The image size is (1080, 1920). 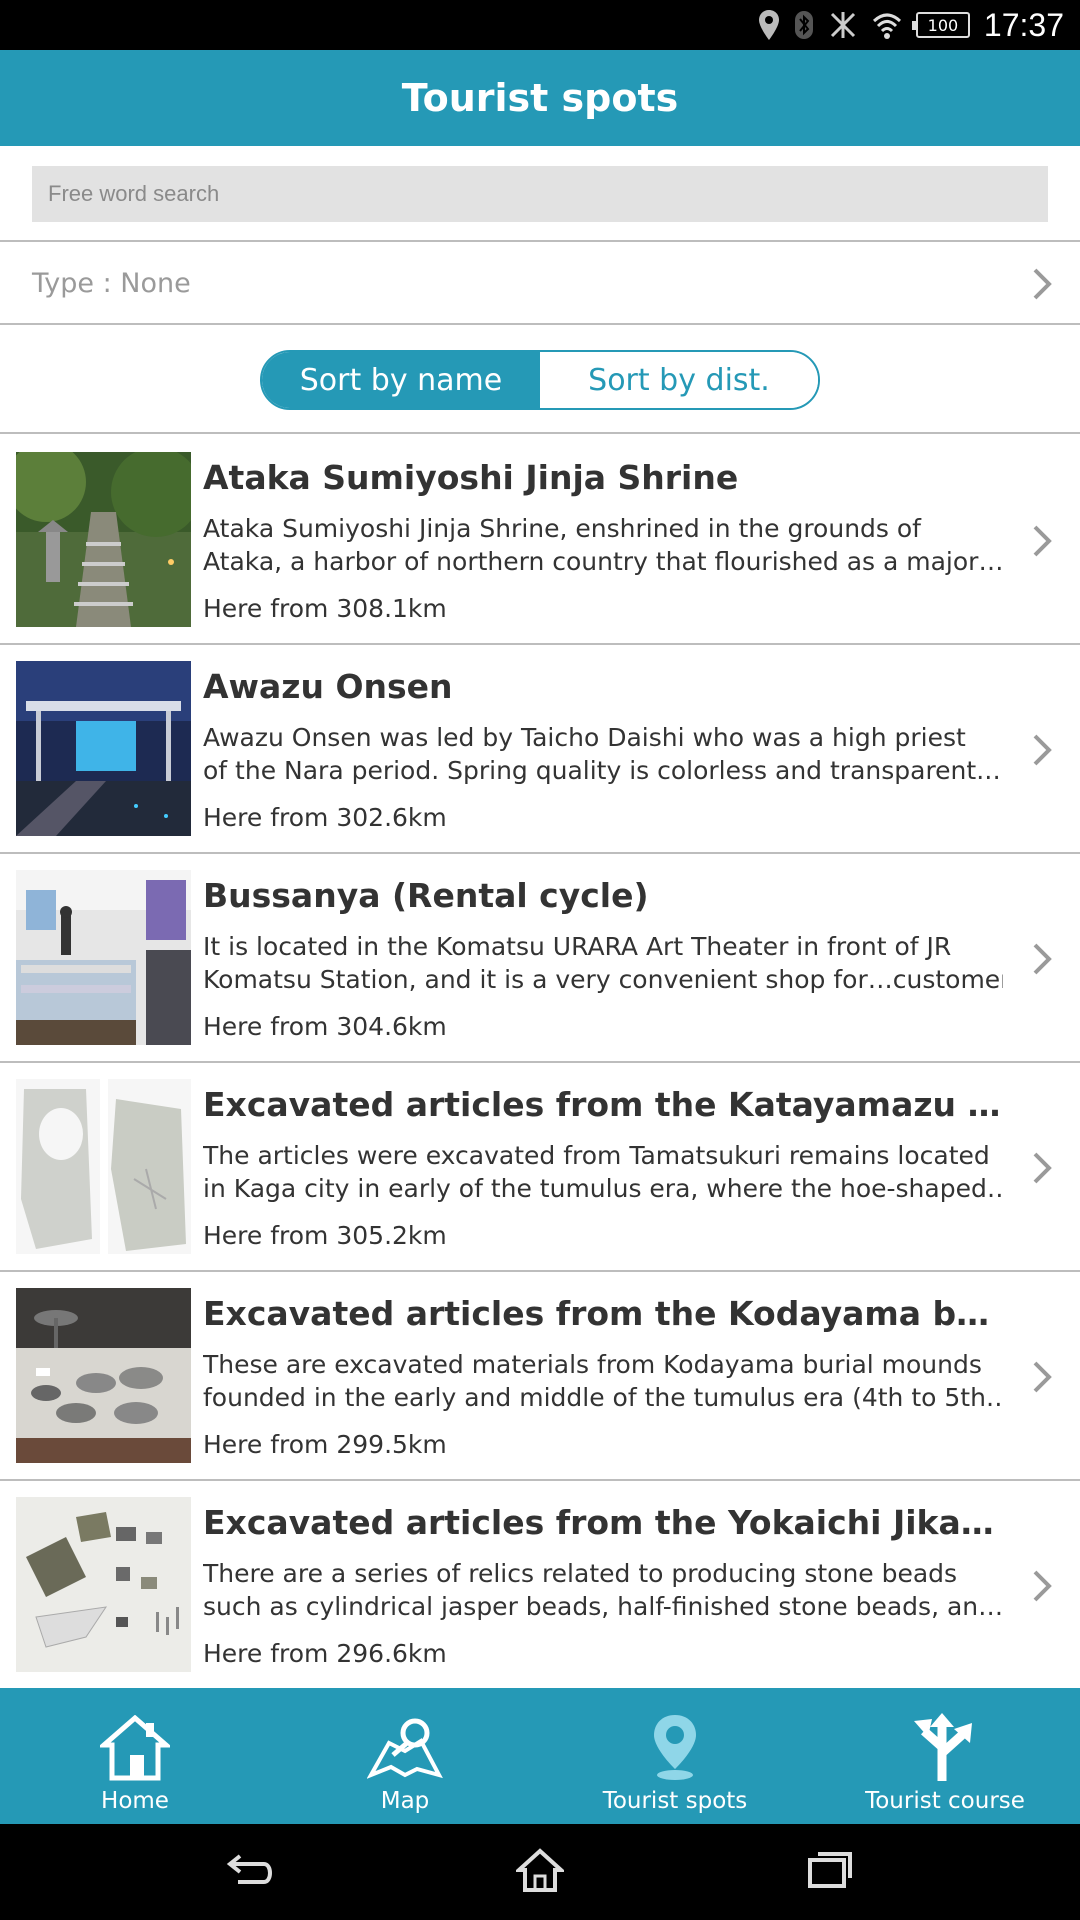 I want to click on sort-row: Sort by name Sort by dist., so click(x=540, y=380).